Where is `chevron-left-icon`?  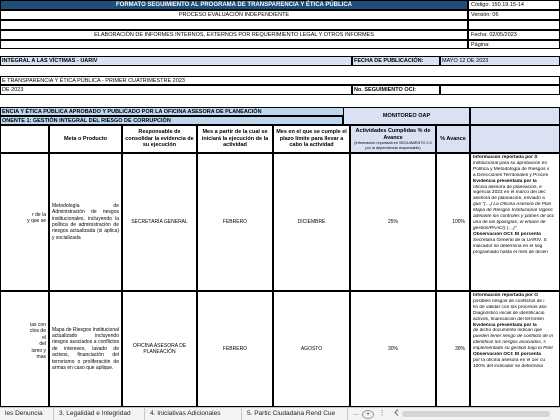
chevron-left-icon is located at coordinates (395, 412).